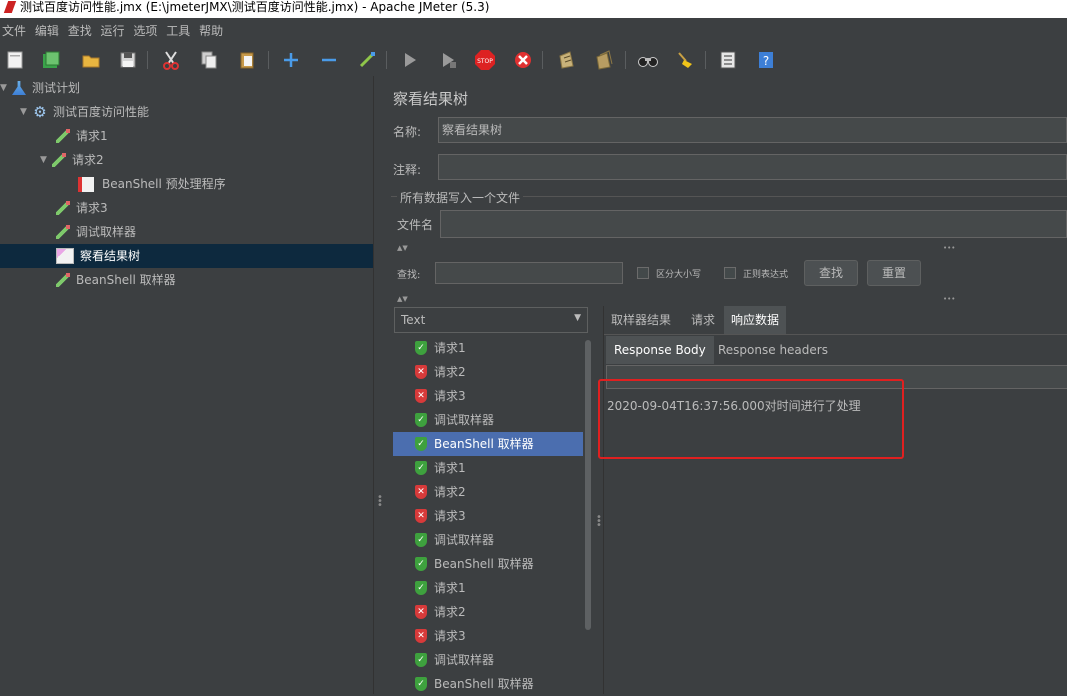 The image size is (1067, 696). Describe the element at coordinates (485, 60) in the screenshot. I see `stop-icon: STOP` at that location.